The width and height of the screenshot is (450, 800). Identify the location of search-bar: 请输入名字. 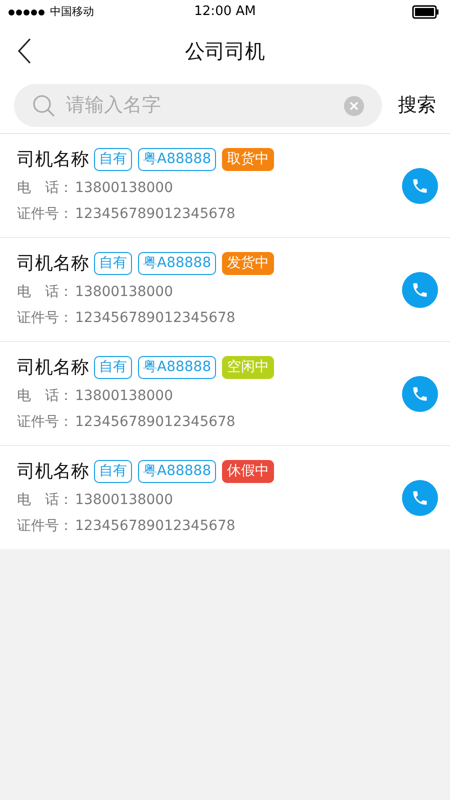
(198, 105).